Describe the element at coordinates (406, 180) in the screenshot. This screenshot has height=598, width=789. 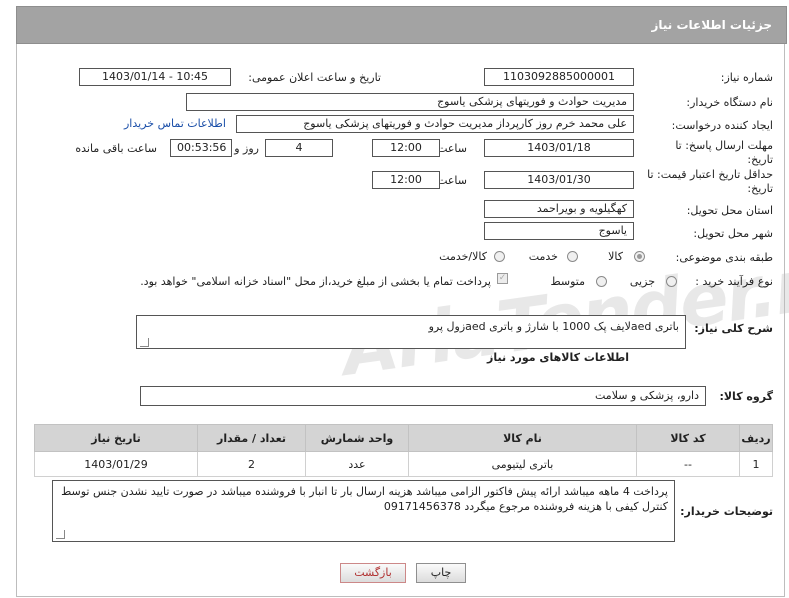
I see `price-time-field: 12:00` at that location.